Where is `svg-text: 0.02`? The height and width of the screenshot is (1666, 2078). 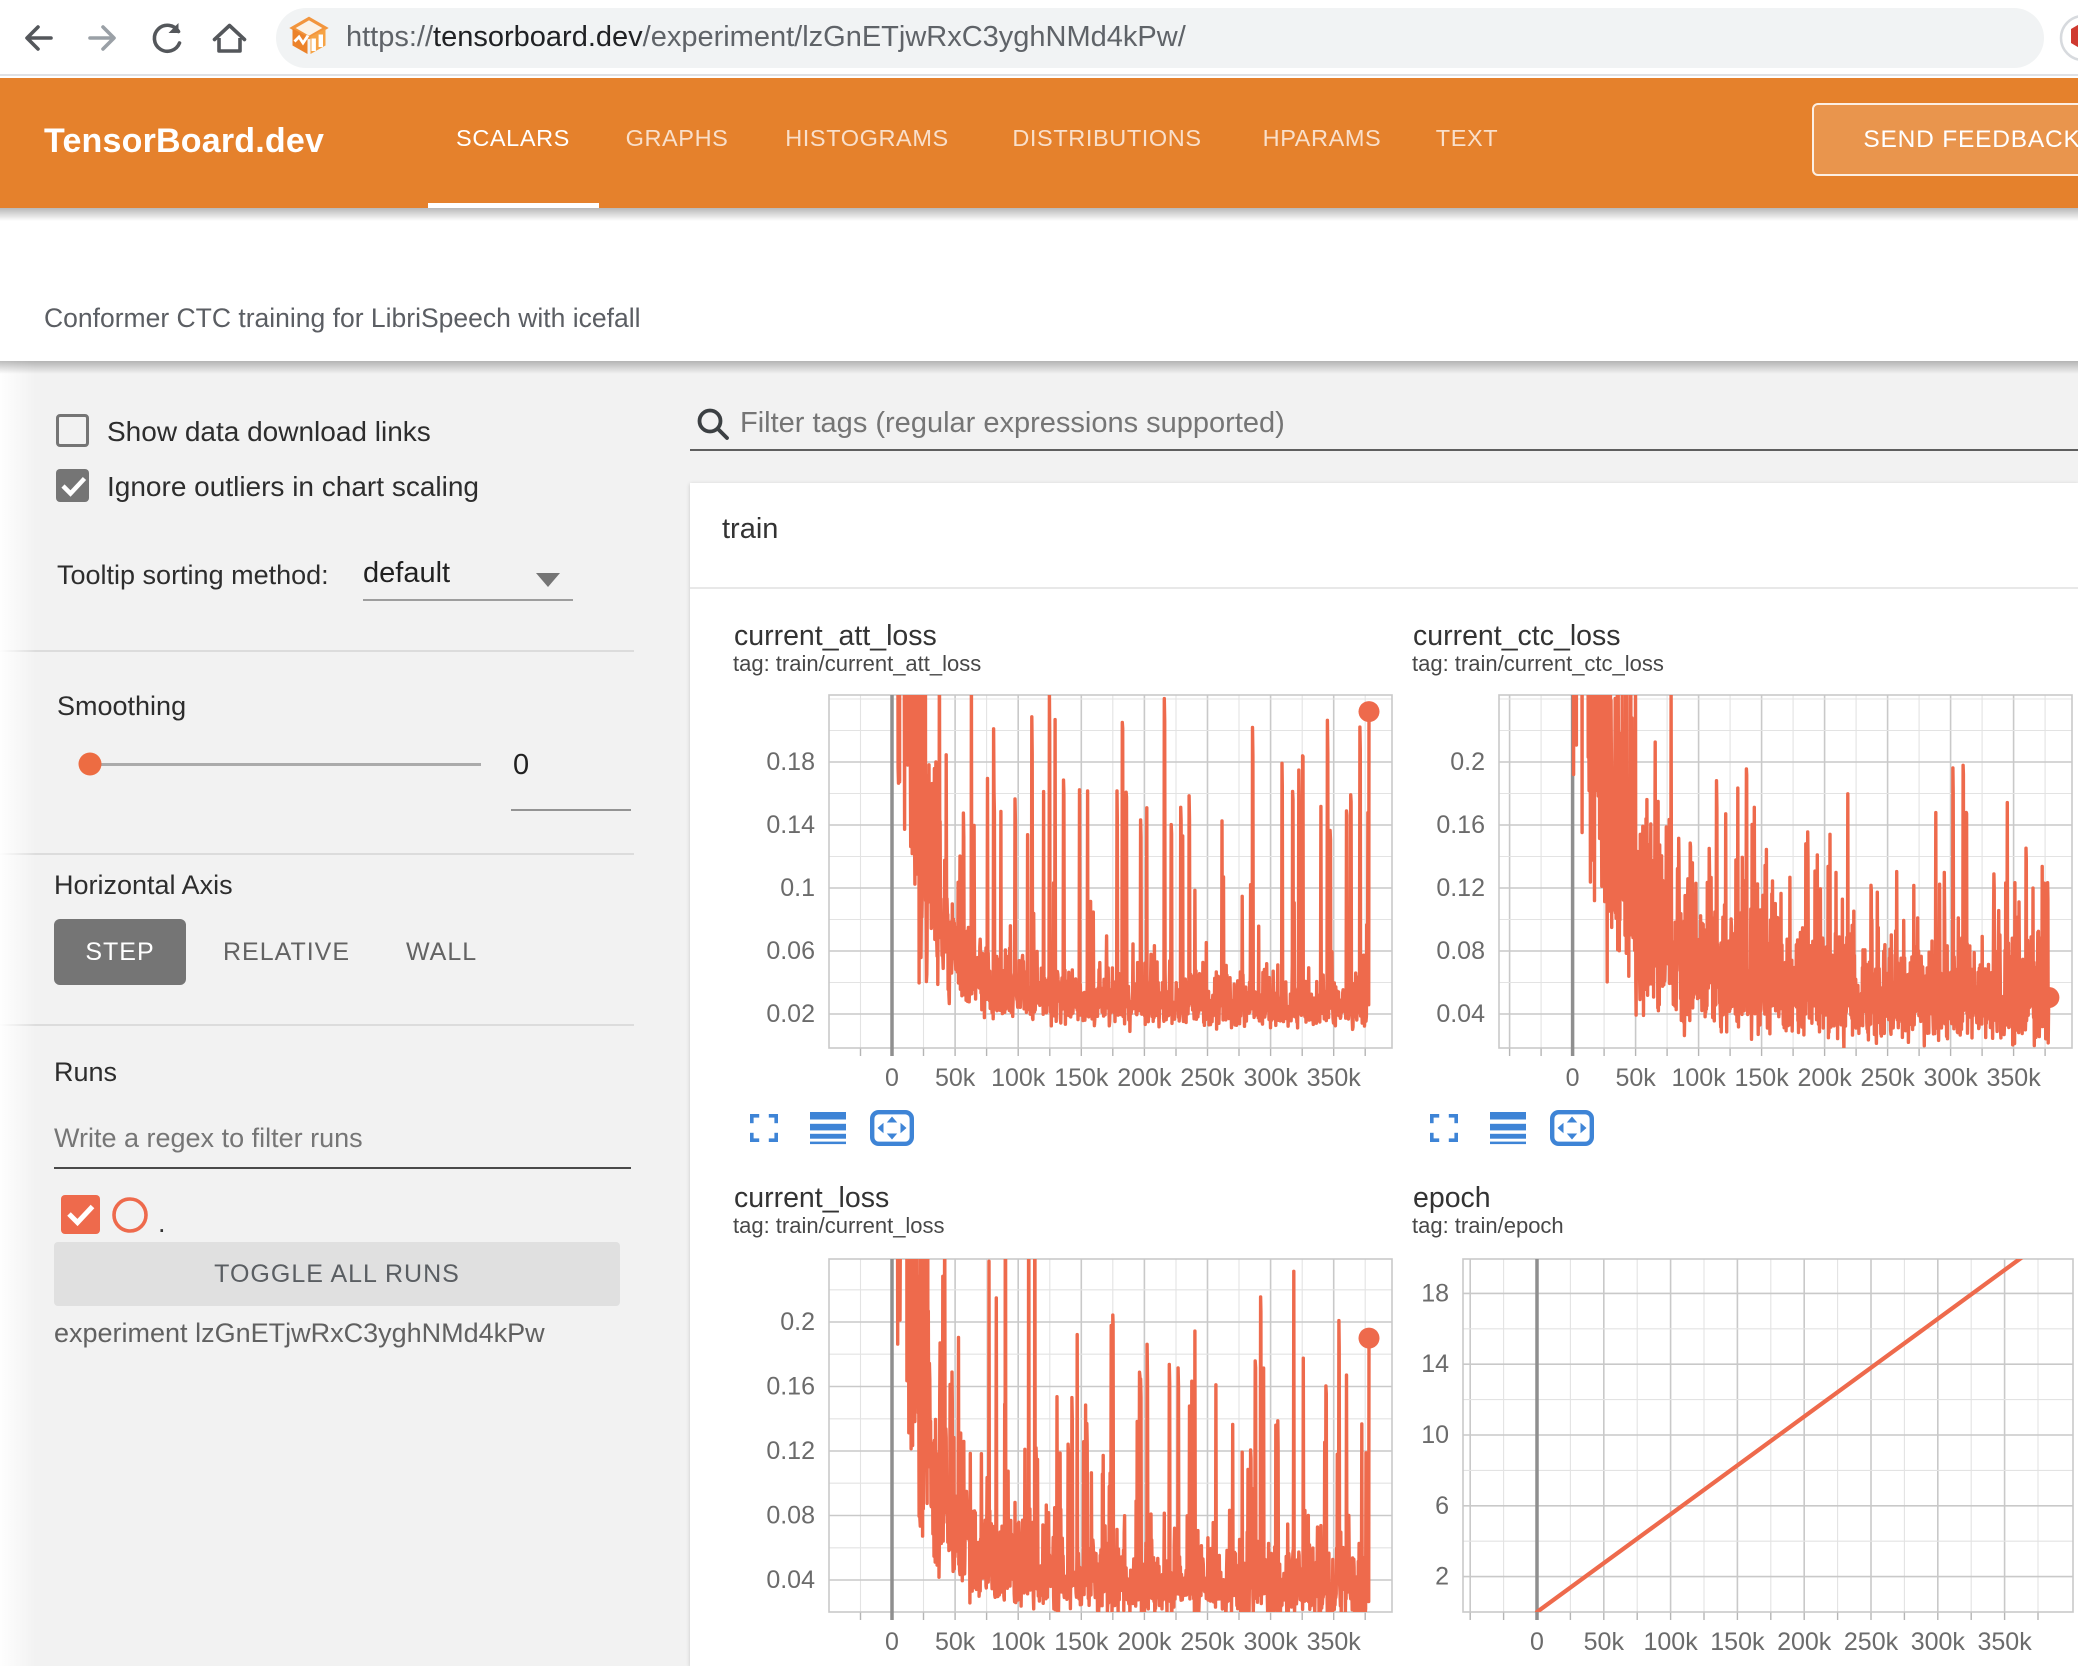
svg-text: 0.02 is located at coordinates (790, 1014).